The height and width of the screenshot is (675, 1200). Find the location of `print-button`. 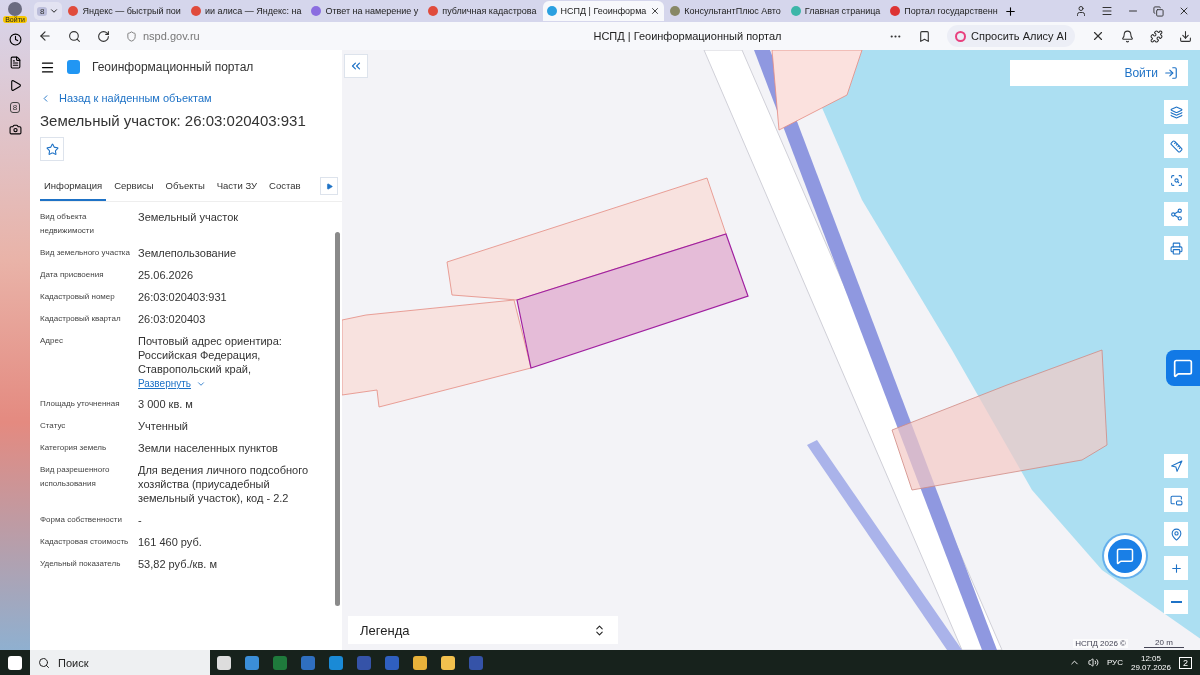

print-button is located at coordinates (1176, 248).